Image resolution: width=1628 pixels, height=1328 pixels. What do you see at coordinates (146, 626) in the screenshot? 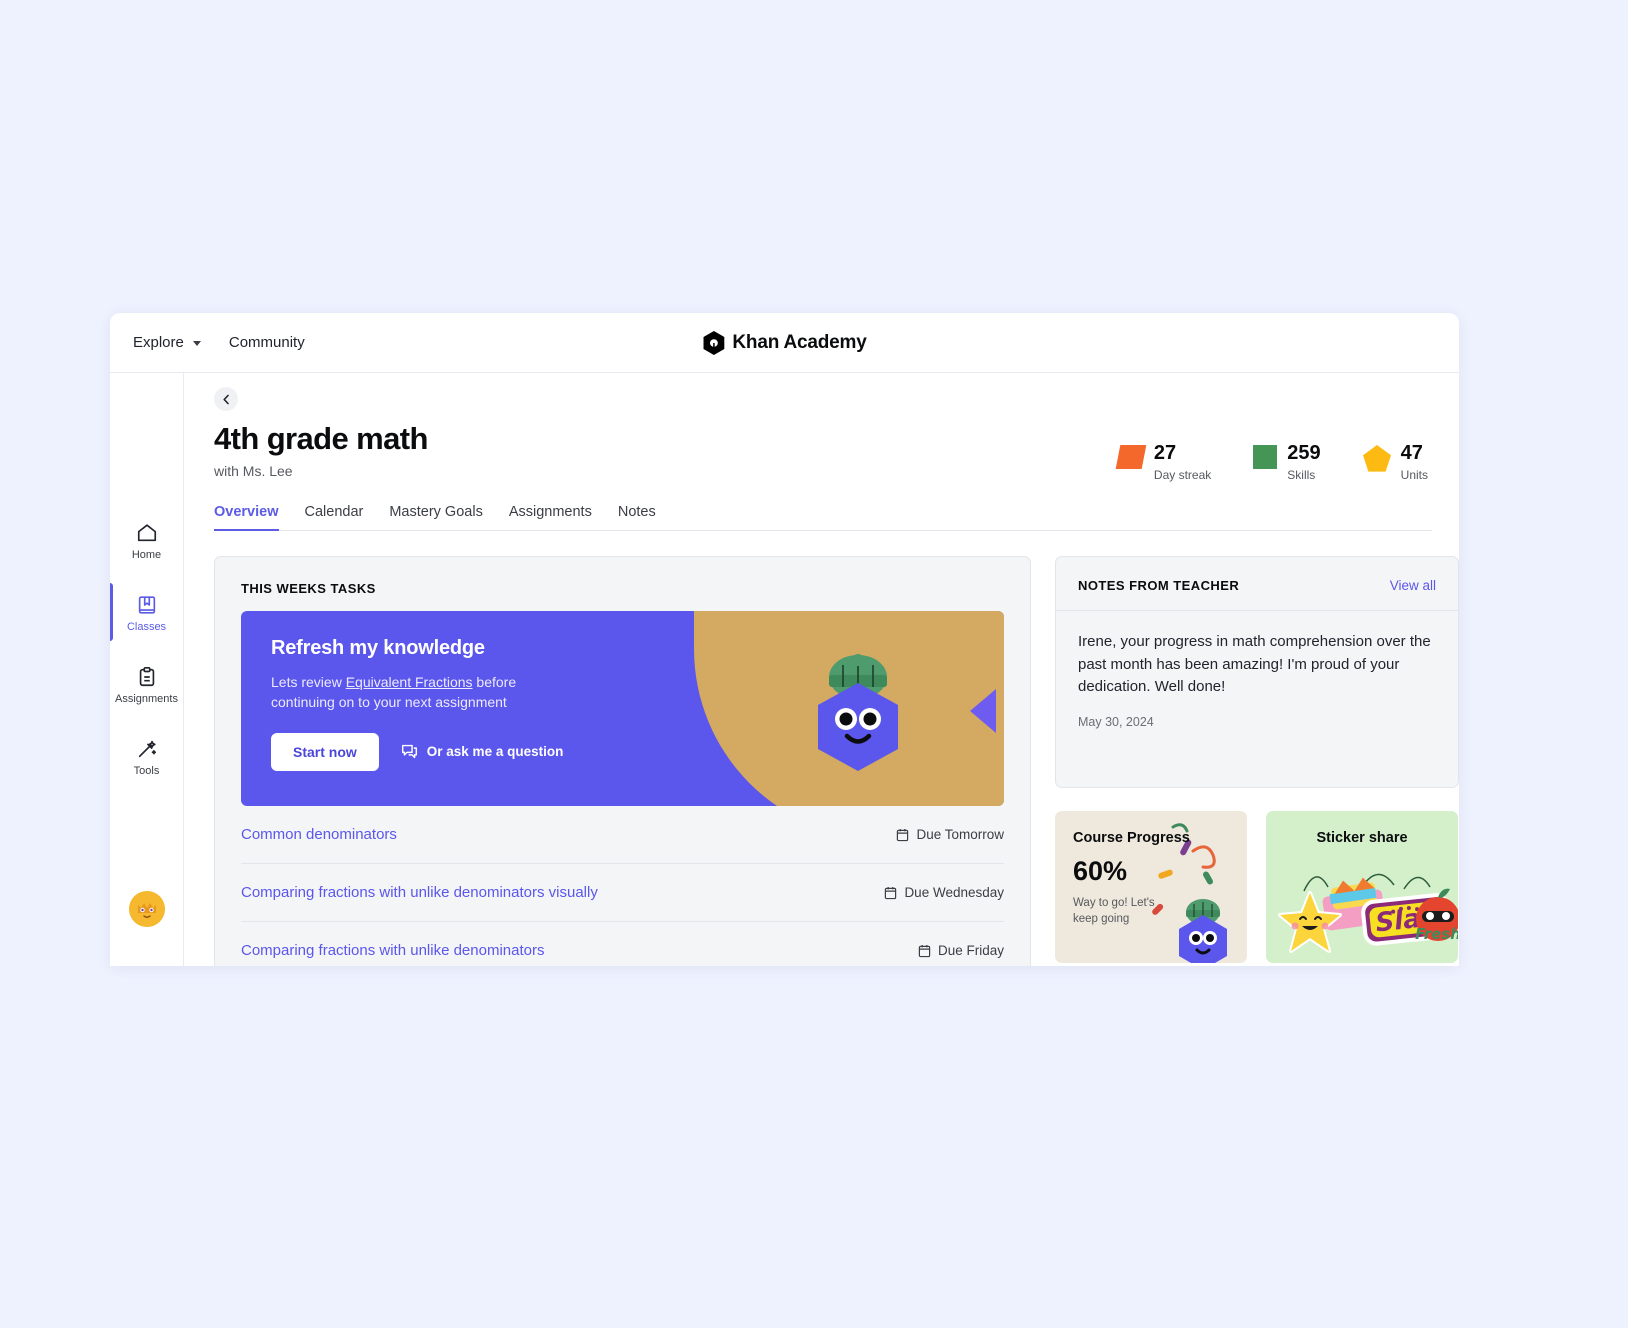
I see `sidebar-item-classes-label: Classes` at bounding box center [146, 626].